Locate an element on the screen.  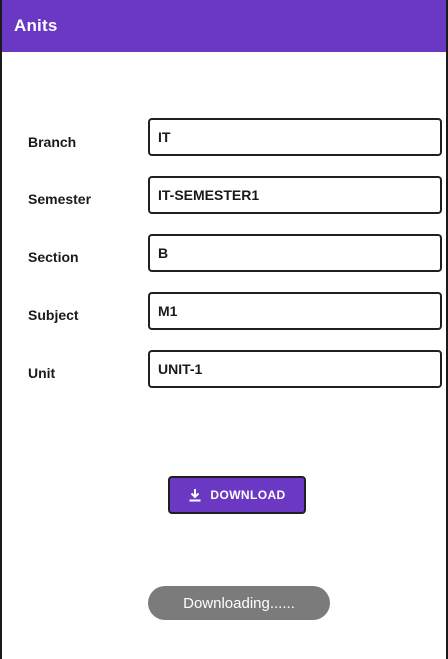
branch-label: Branch is located at coordinates (52, 142).